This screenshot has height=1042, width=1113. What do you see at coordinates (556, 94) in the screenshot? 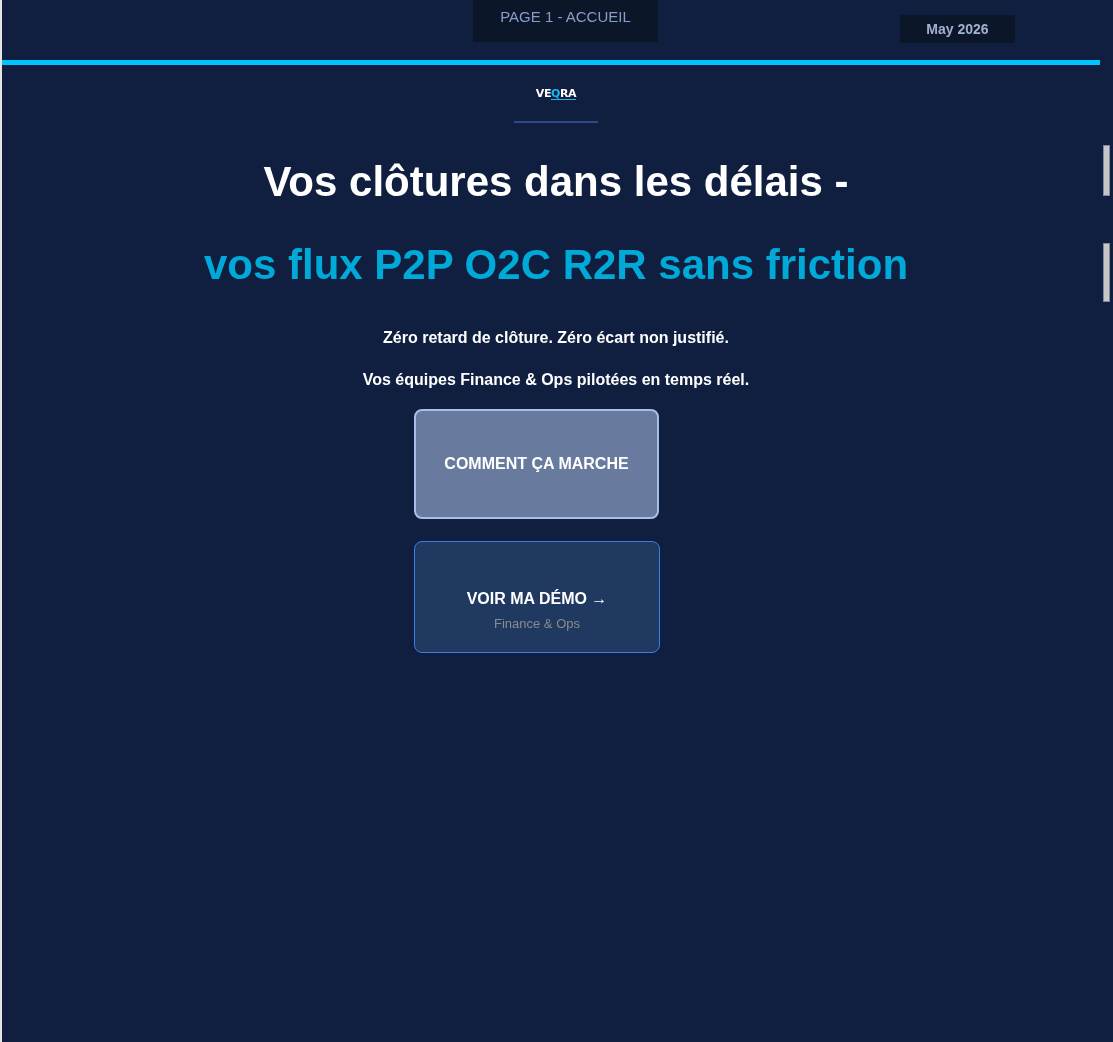
I see `logo: VEQRA` at bounding box center [556, 94].